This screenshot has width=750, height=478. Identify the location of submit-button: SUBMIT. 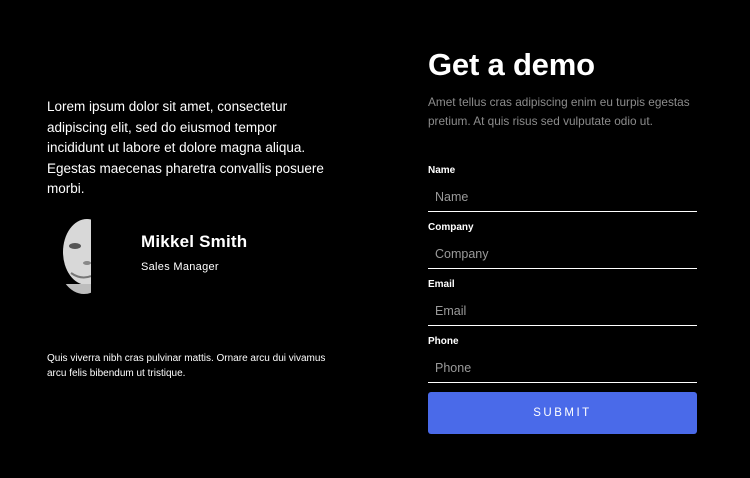
(562, 413).